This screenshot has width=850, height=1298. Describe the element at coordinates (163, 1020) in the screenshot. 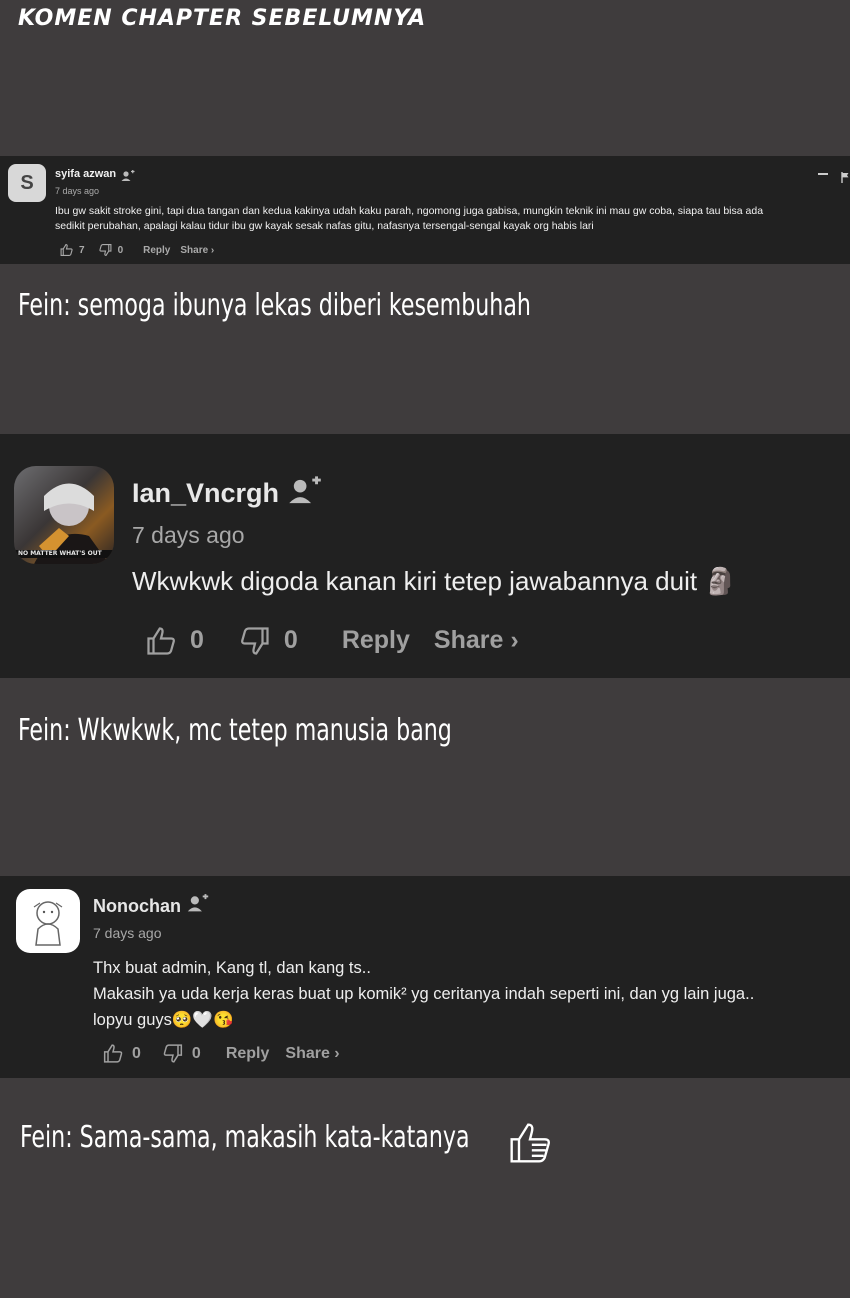

I see `comment-line: lopyu guys🥺🤍😘` at that location.